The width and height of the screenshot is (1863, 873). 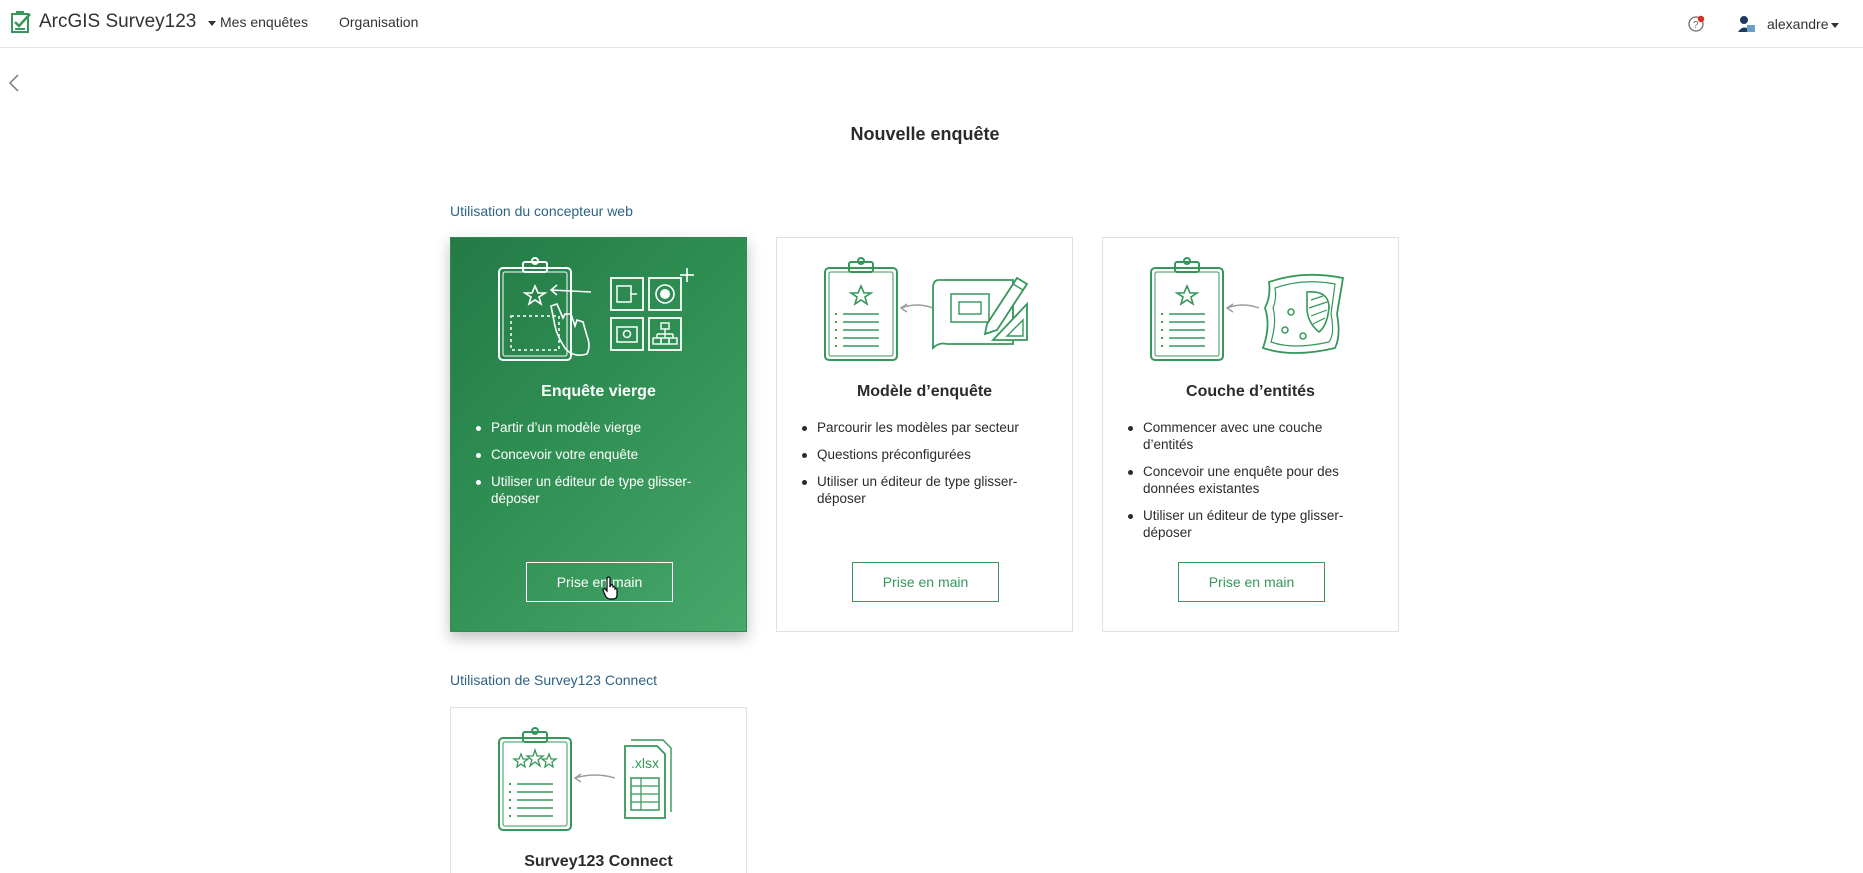 I want to click on card-title: Enquête vierge, so click(x=598, y=391).